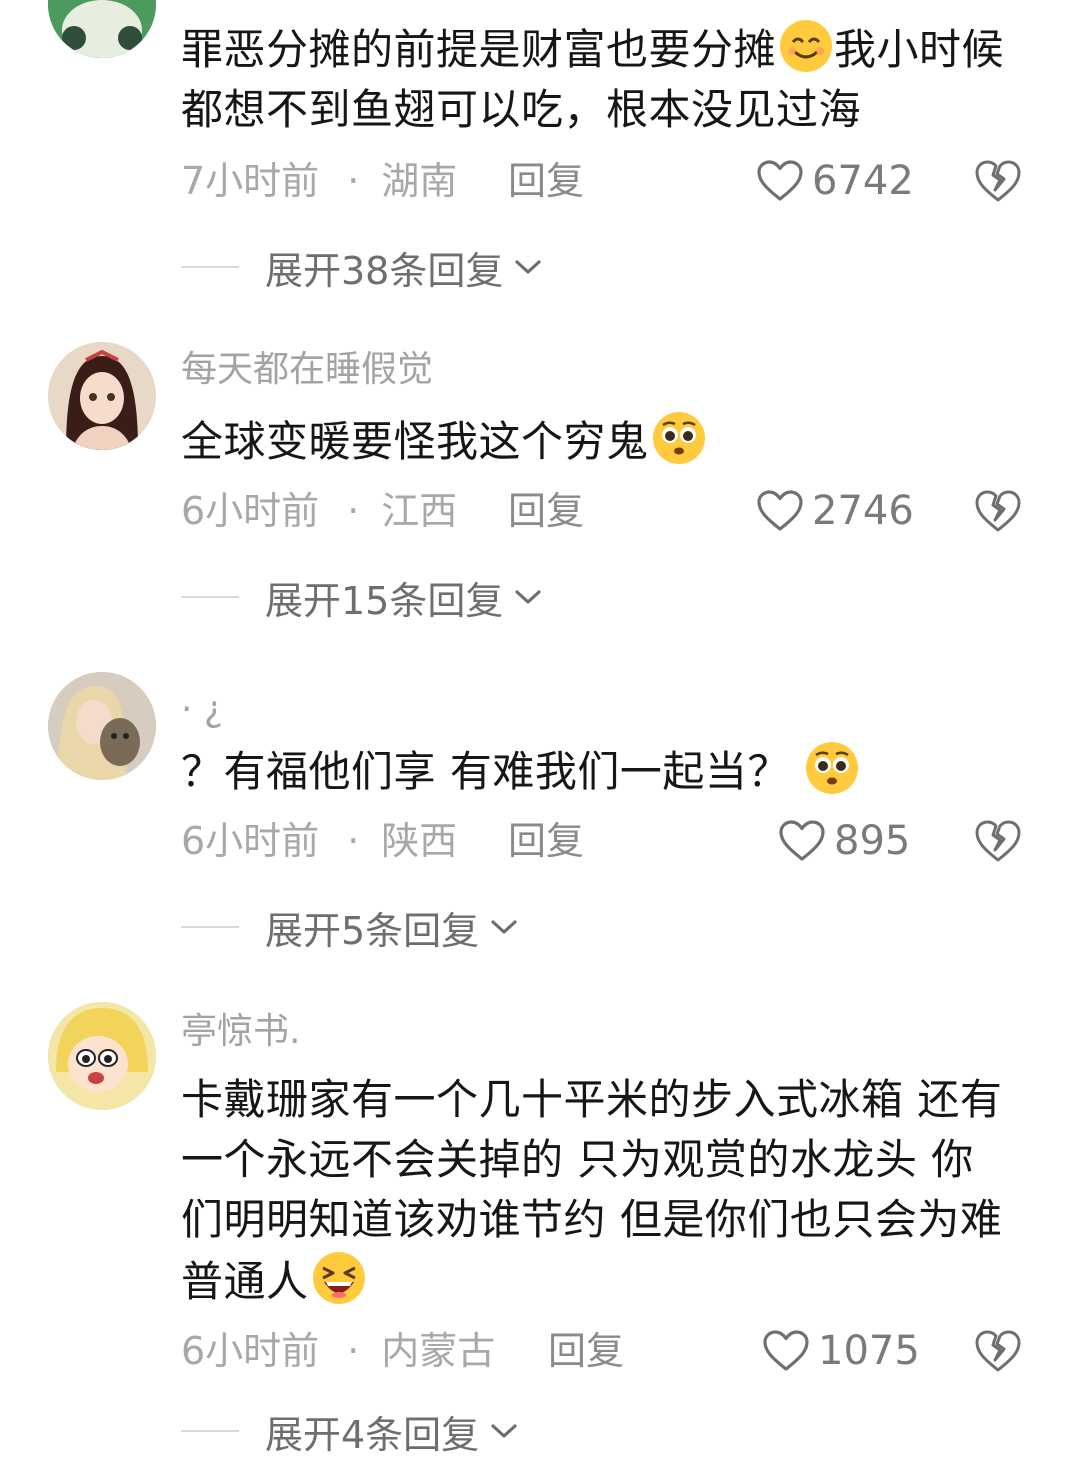  What do you see at coordinates (419, 181) in the screenshot?
I see `location: 湖南` at bounding box center [419, 181].